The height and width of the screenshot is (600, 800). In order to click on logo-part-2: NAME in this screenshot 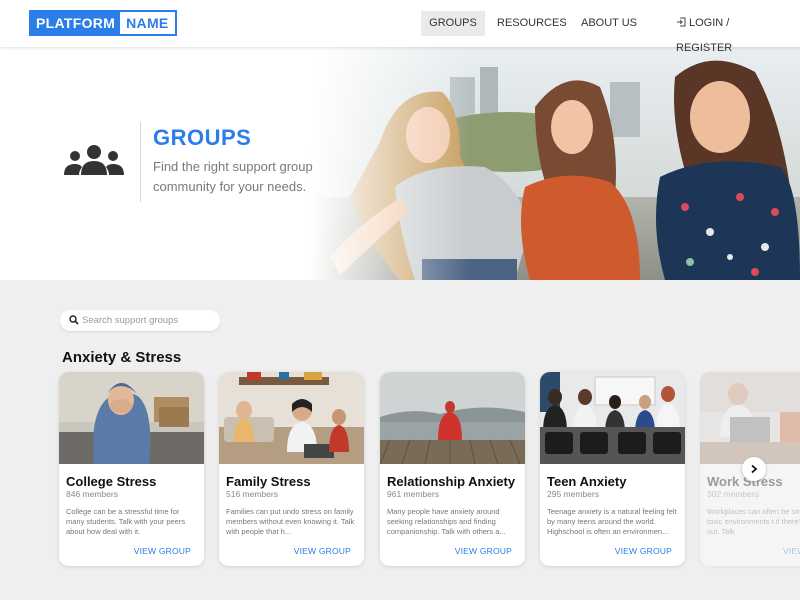, I will do `click(147, 23)`.